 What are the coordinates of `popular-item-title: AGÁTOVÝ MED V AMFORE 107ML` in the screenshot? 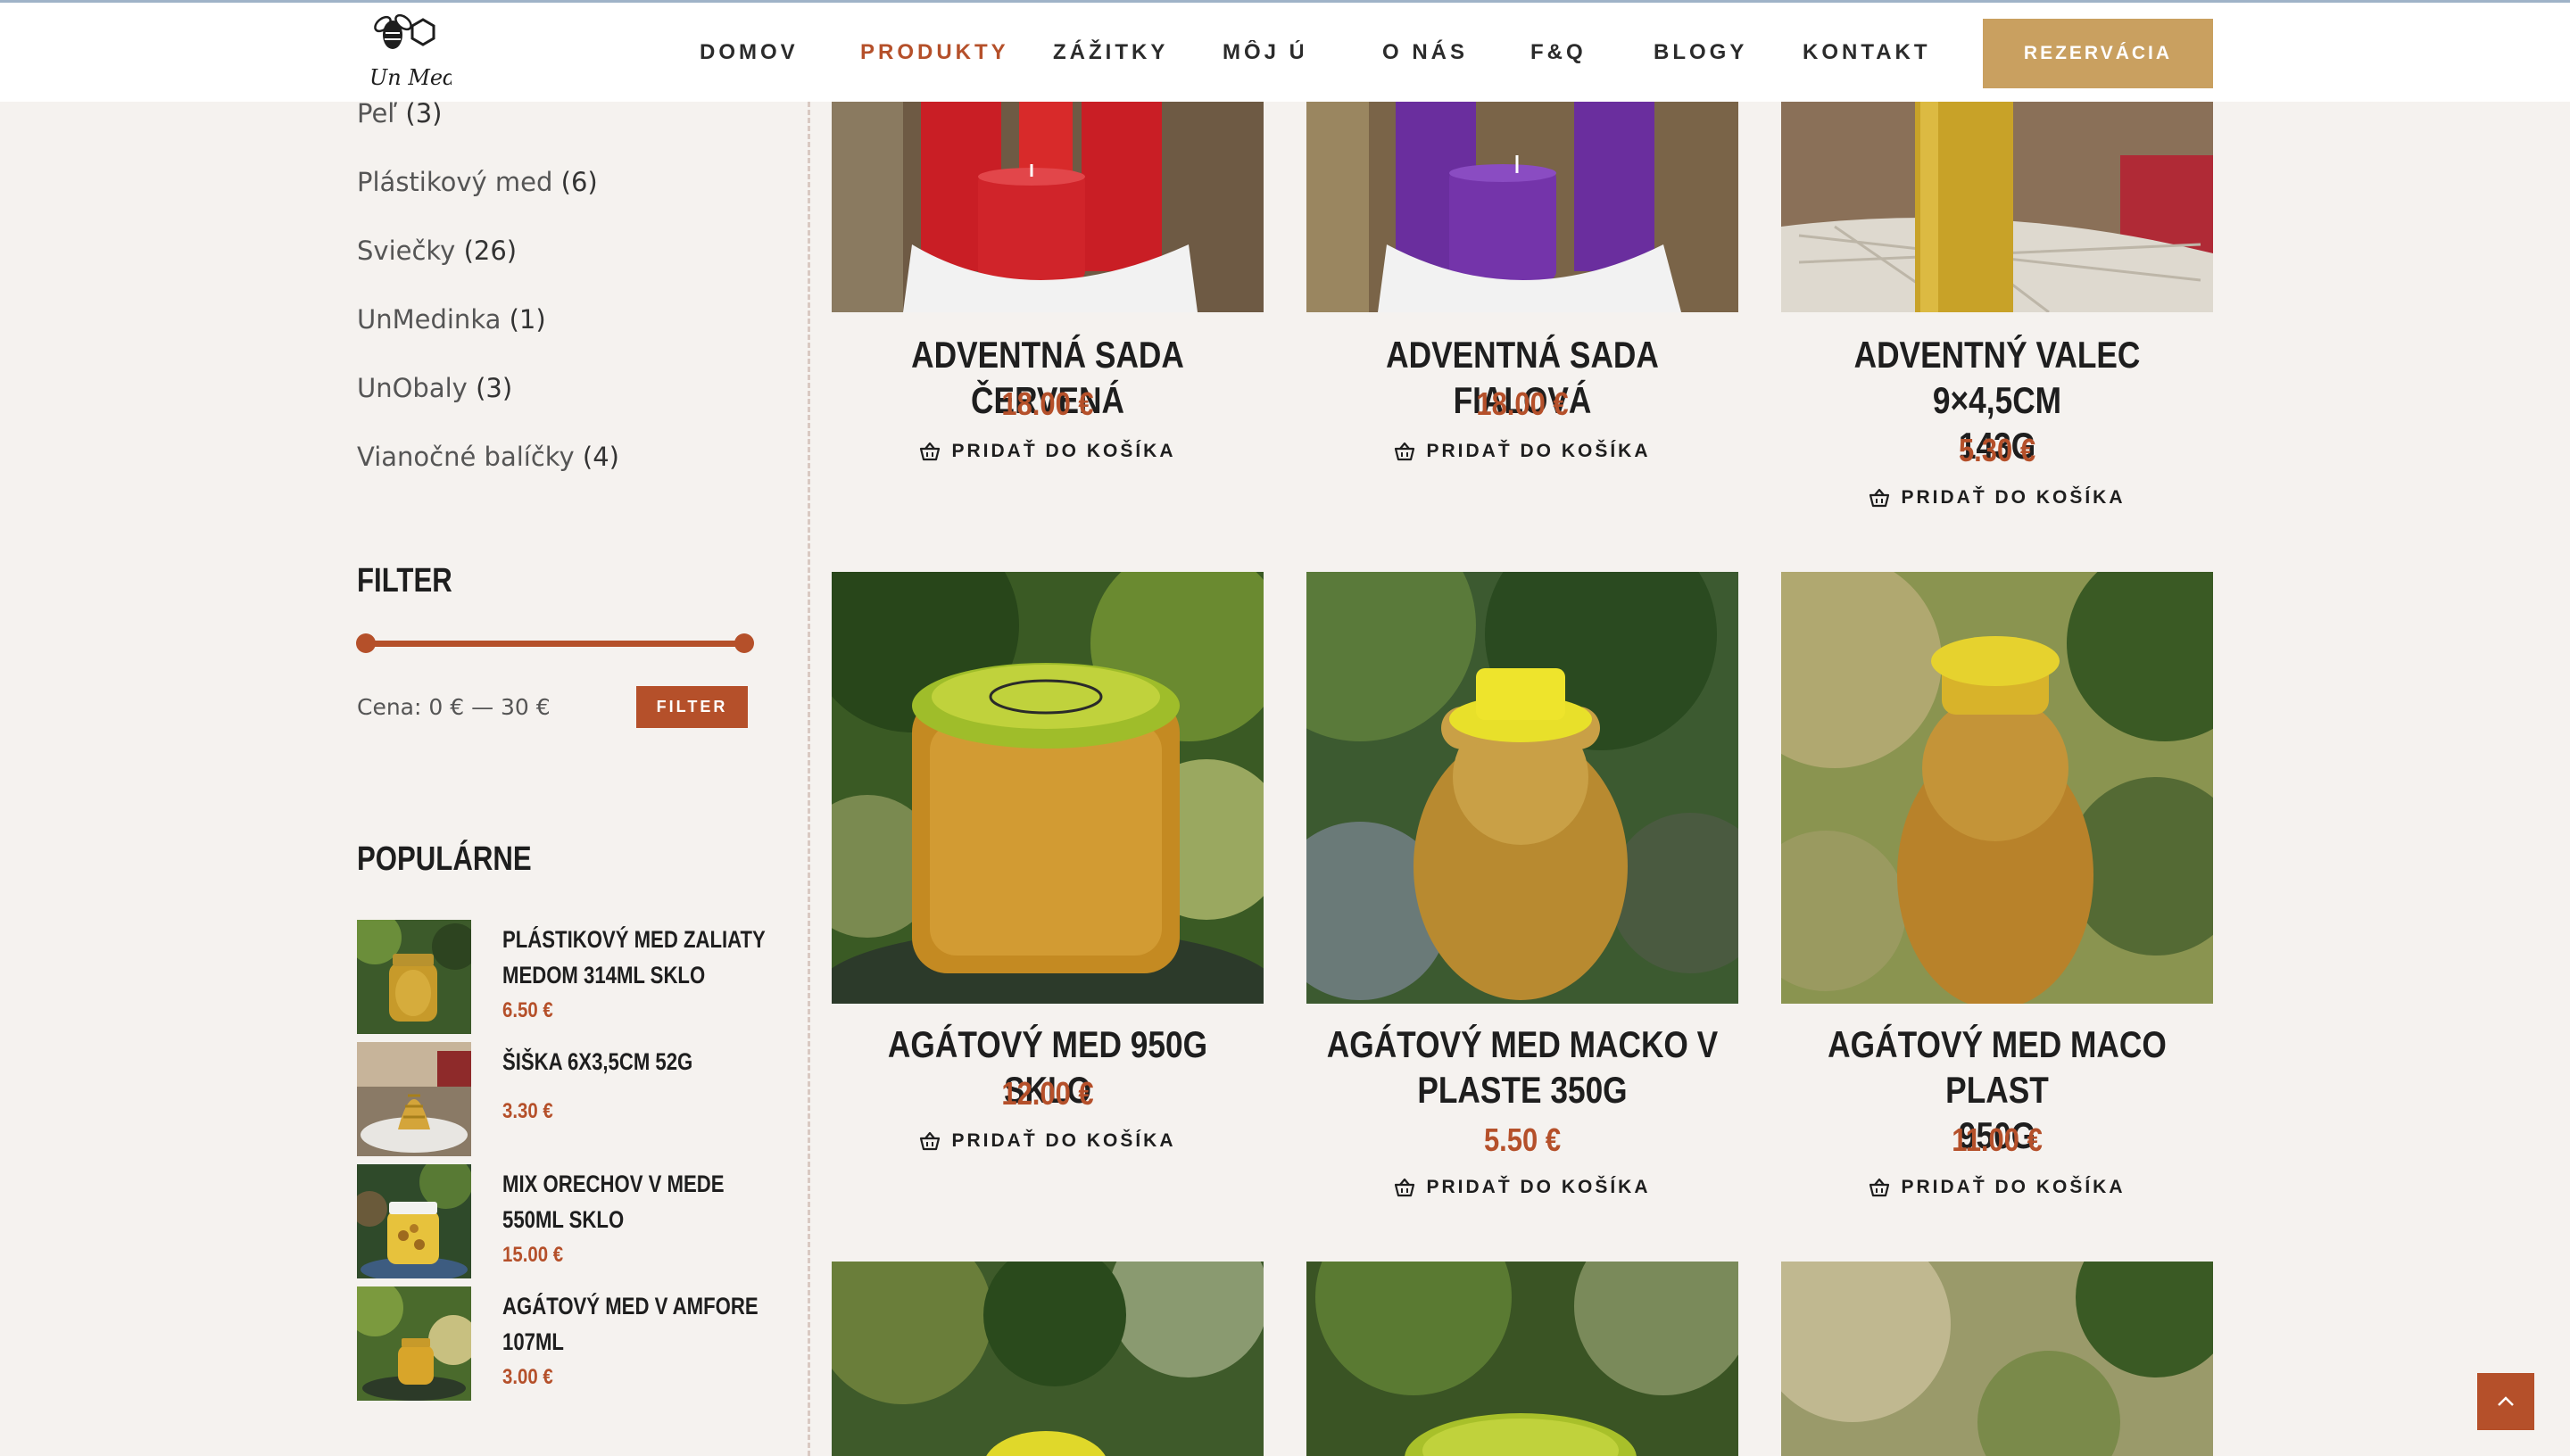 It's located at (631, 1324).